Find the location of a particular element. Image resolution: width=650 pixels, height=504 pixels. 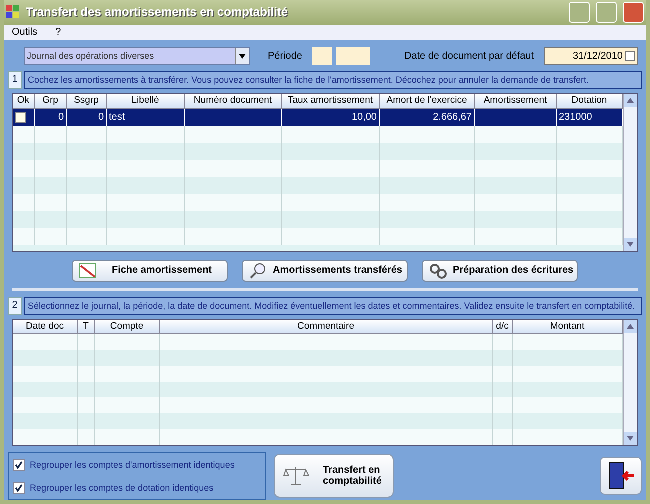

window-title: Transfert des amortissements en comptabilité is located at coordinates (158, 12).